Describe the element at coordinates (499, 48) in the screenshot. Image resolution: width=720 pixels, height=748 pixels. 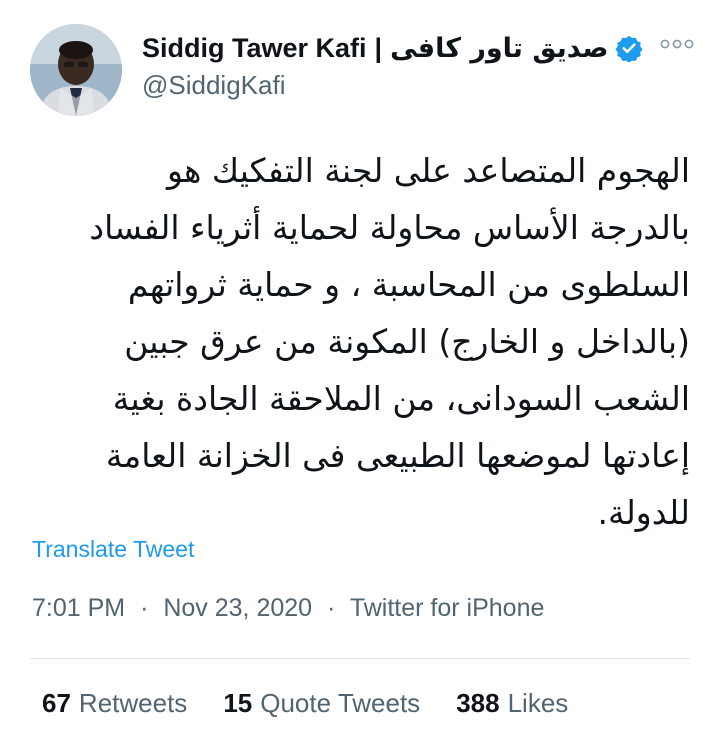
I see `author-display-name-ar: صديق تاور كافى` at that location.